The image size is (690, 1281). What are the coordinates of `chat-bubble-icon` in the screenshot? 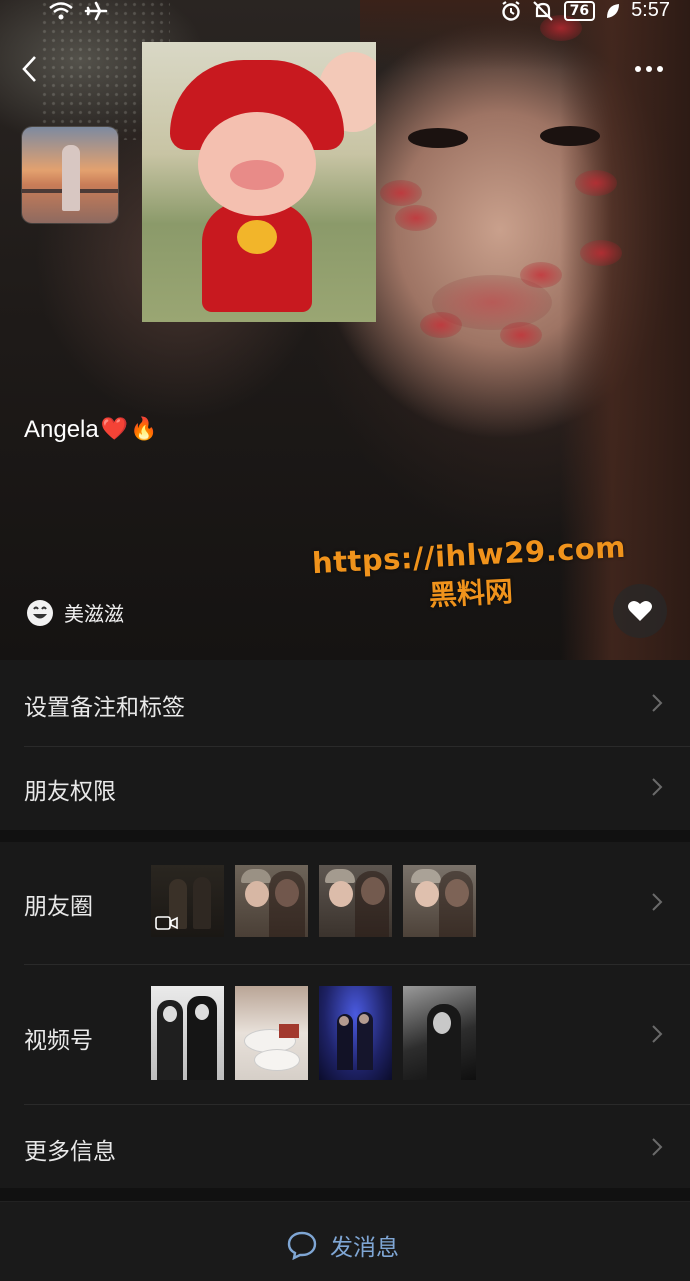 It's located at (302, 1245).